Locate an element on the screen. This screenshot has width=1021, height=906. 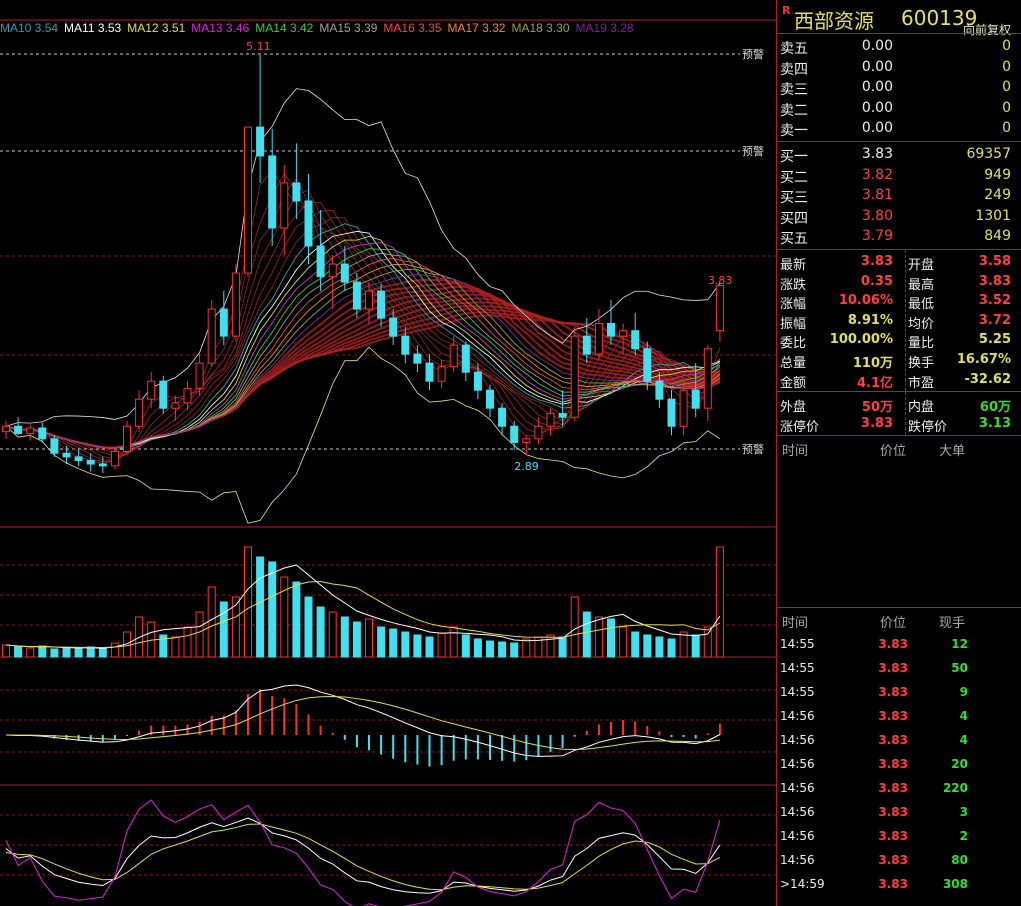
kdj-j-line is located at coordinates (363, 852).